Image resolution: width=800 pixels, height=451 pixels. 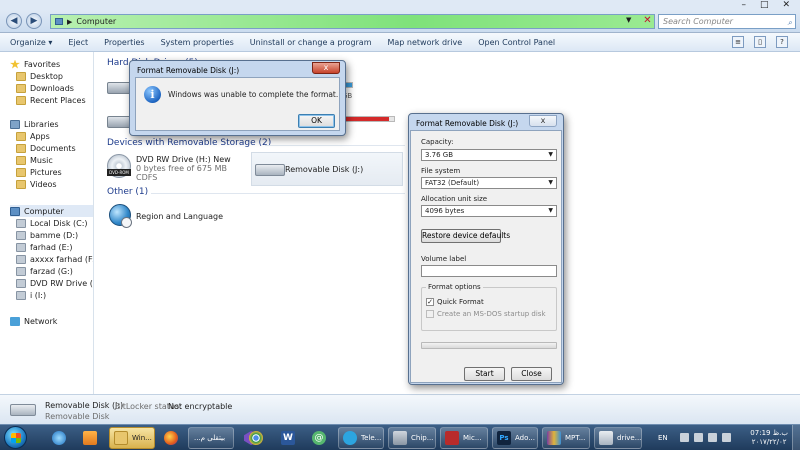 What do you see at coordinates (15, 437) in the screenshot?
I see `start-button` at bounding box center [15, 437].